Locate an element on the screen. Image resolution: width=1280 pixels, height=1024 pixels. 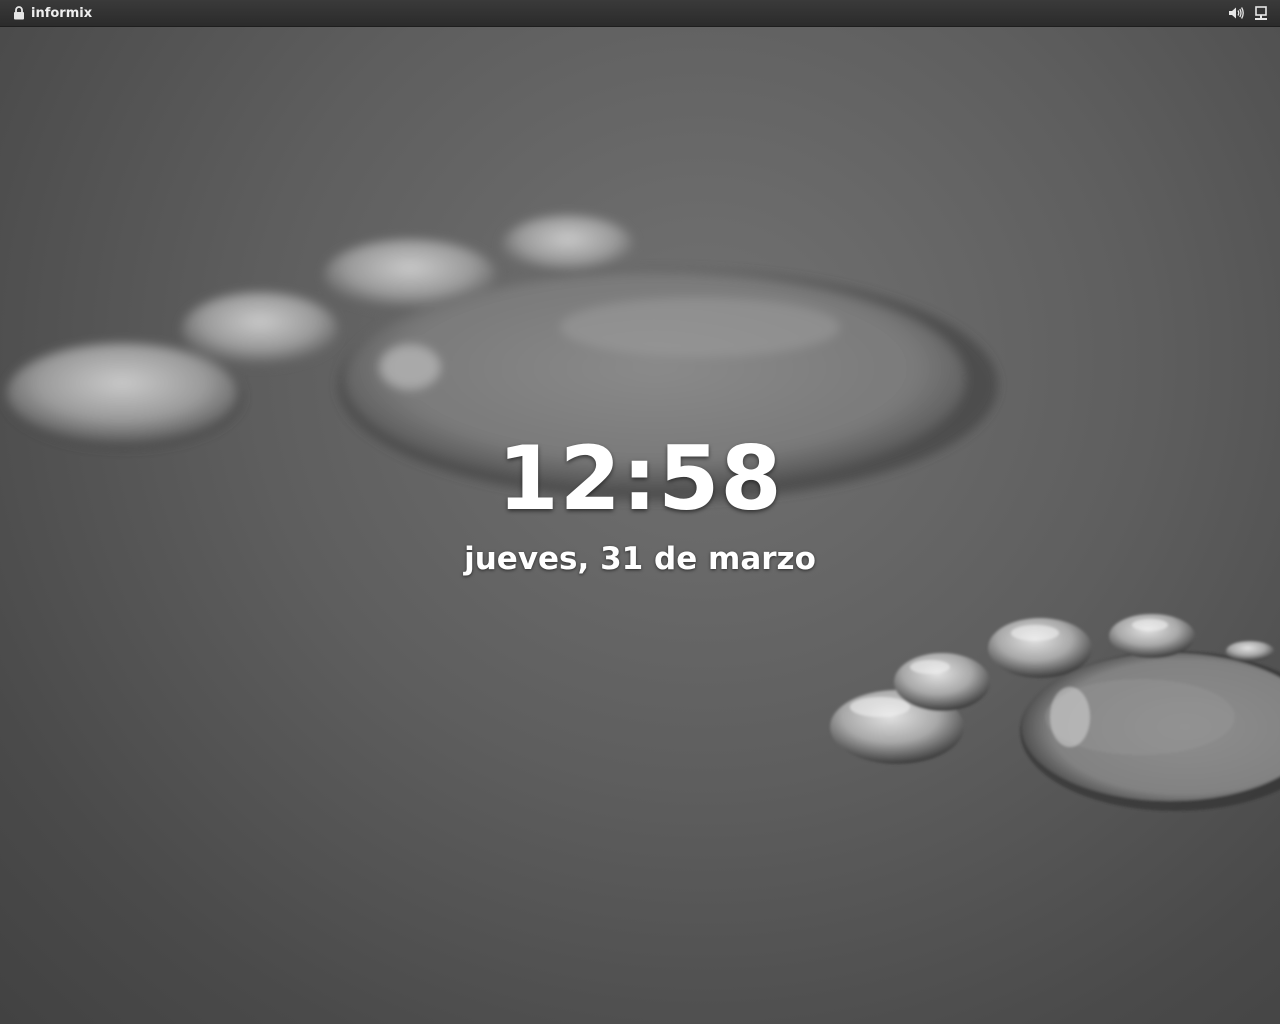
user-indicator: informix is located at coordinates (52, 13).